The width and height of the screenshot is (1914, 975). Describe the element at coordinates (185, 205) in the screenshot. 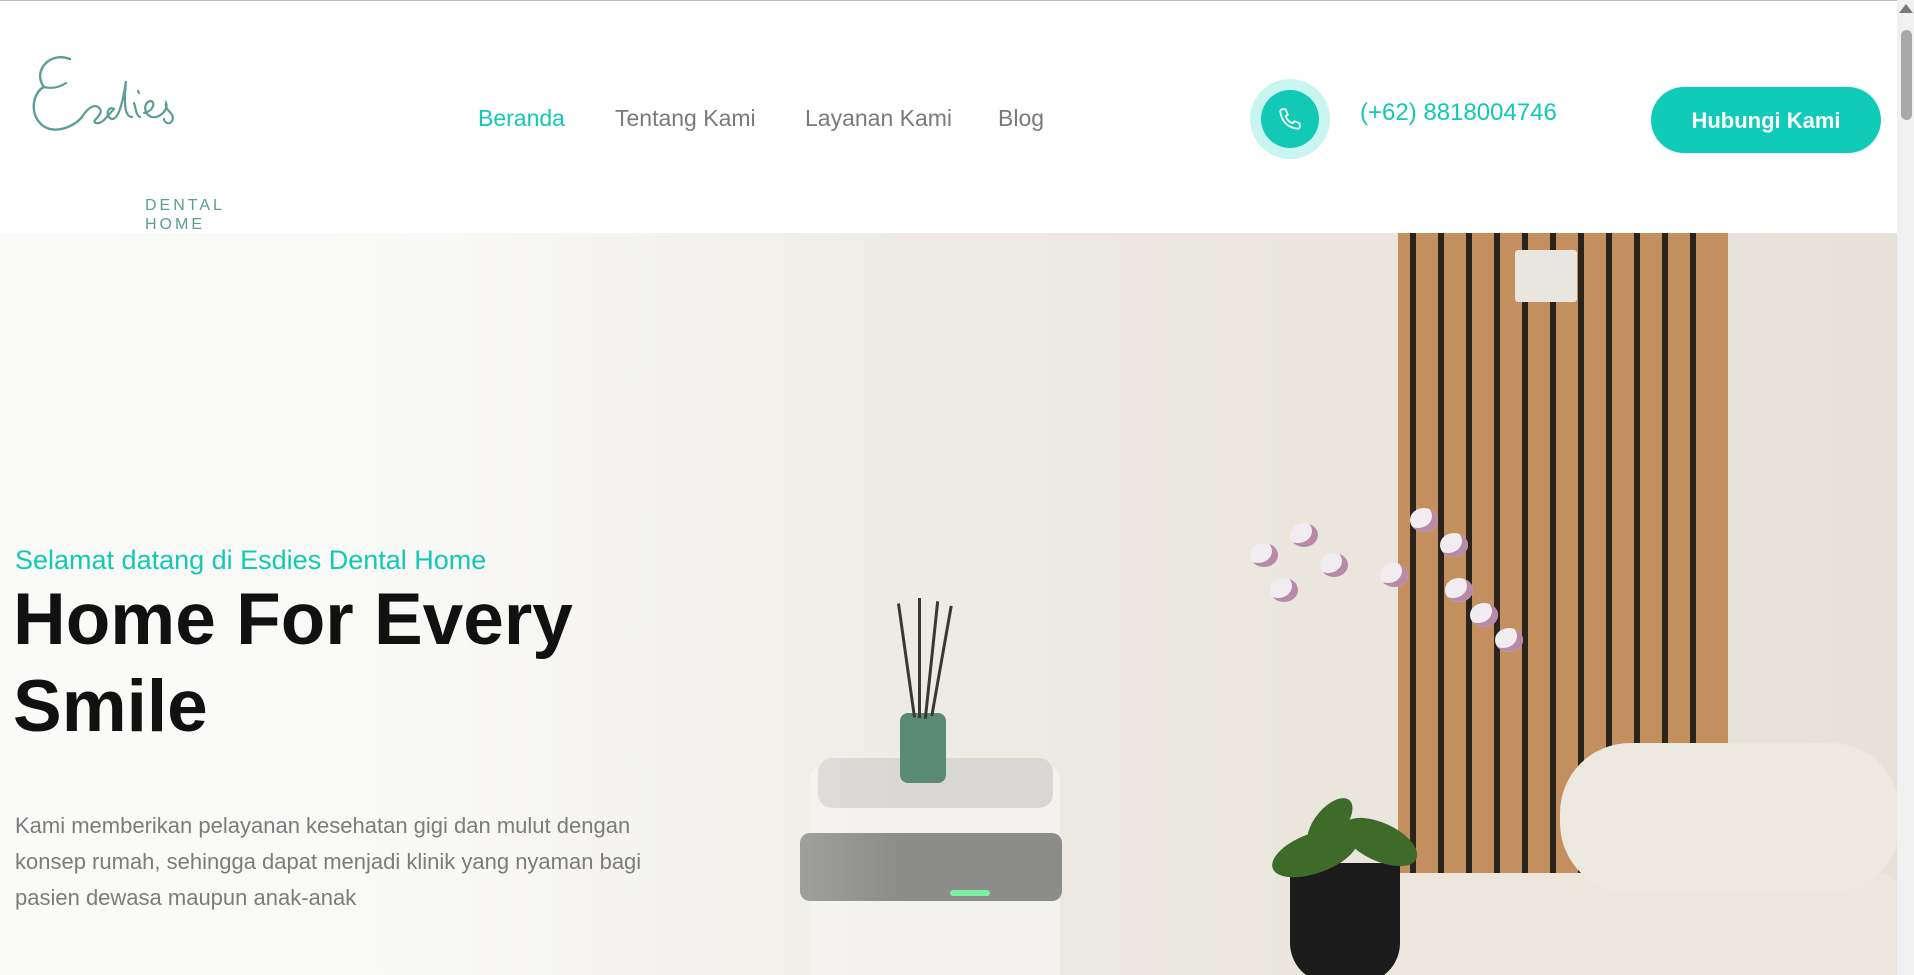

I see `logo-sub-dental: DENTAL` at that location.